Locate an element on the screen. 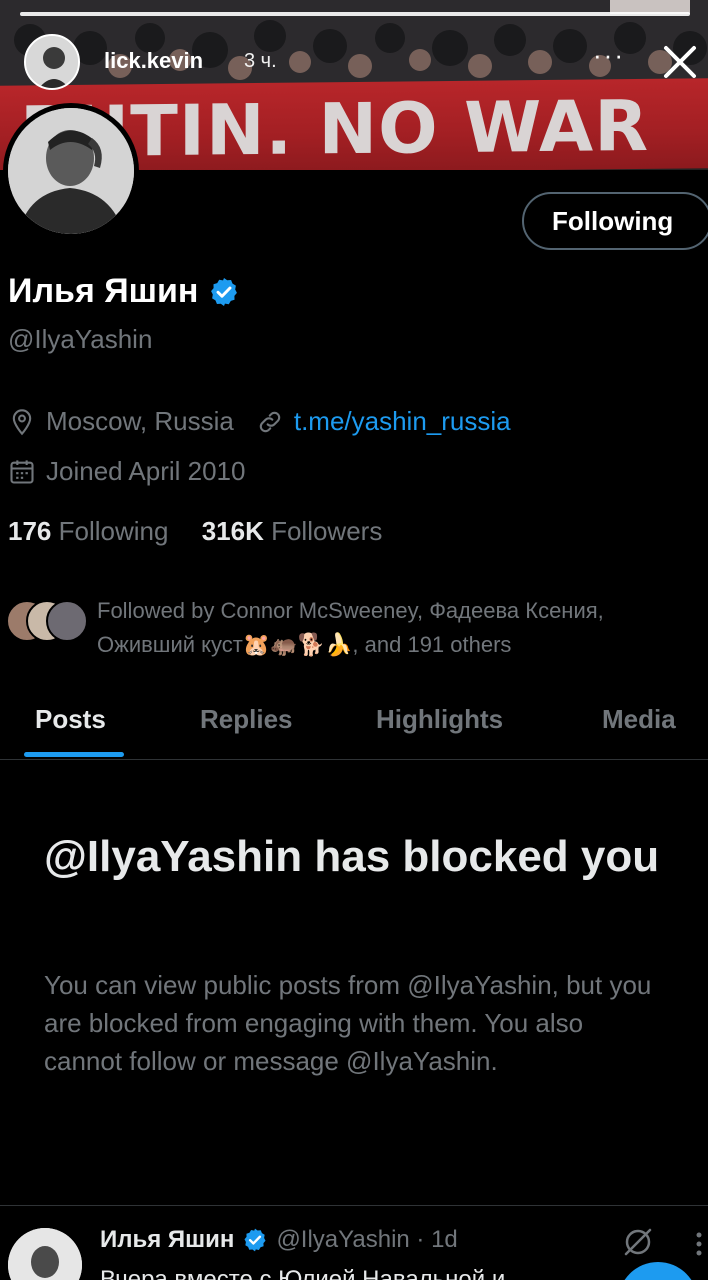  followers-count: 316K is located at coordinates (232, 531).